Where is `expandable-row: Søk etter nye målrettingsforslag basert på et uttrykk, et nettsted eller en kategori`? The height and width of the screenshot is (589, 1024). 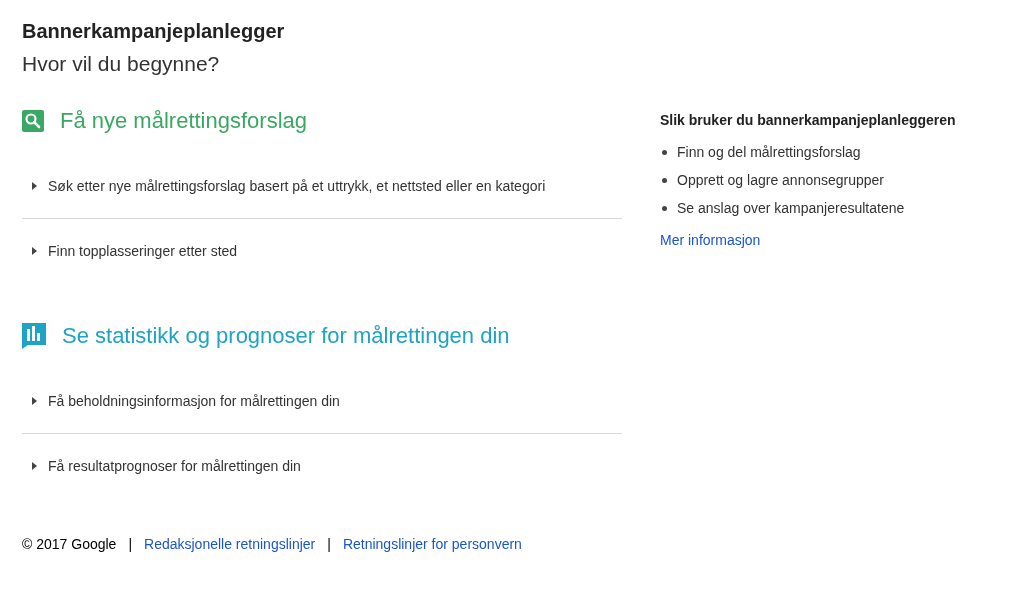
expandable-row: Søk etter nye målrettingsforslag basert på et uttrykk, et nettsted eller en kategori is located at coordinates (322, 186).